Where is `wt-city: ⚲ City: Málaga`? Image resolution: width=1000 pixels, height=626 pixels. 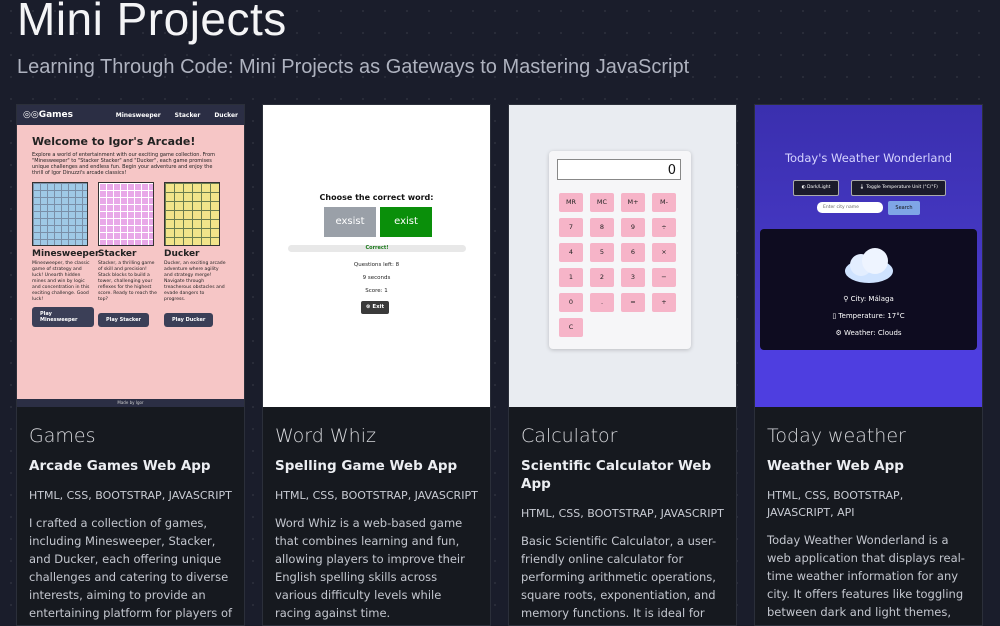
wt-city: ⚲ City: Málaga is located at coordinates (868, 299).